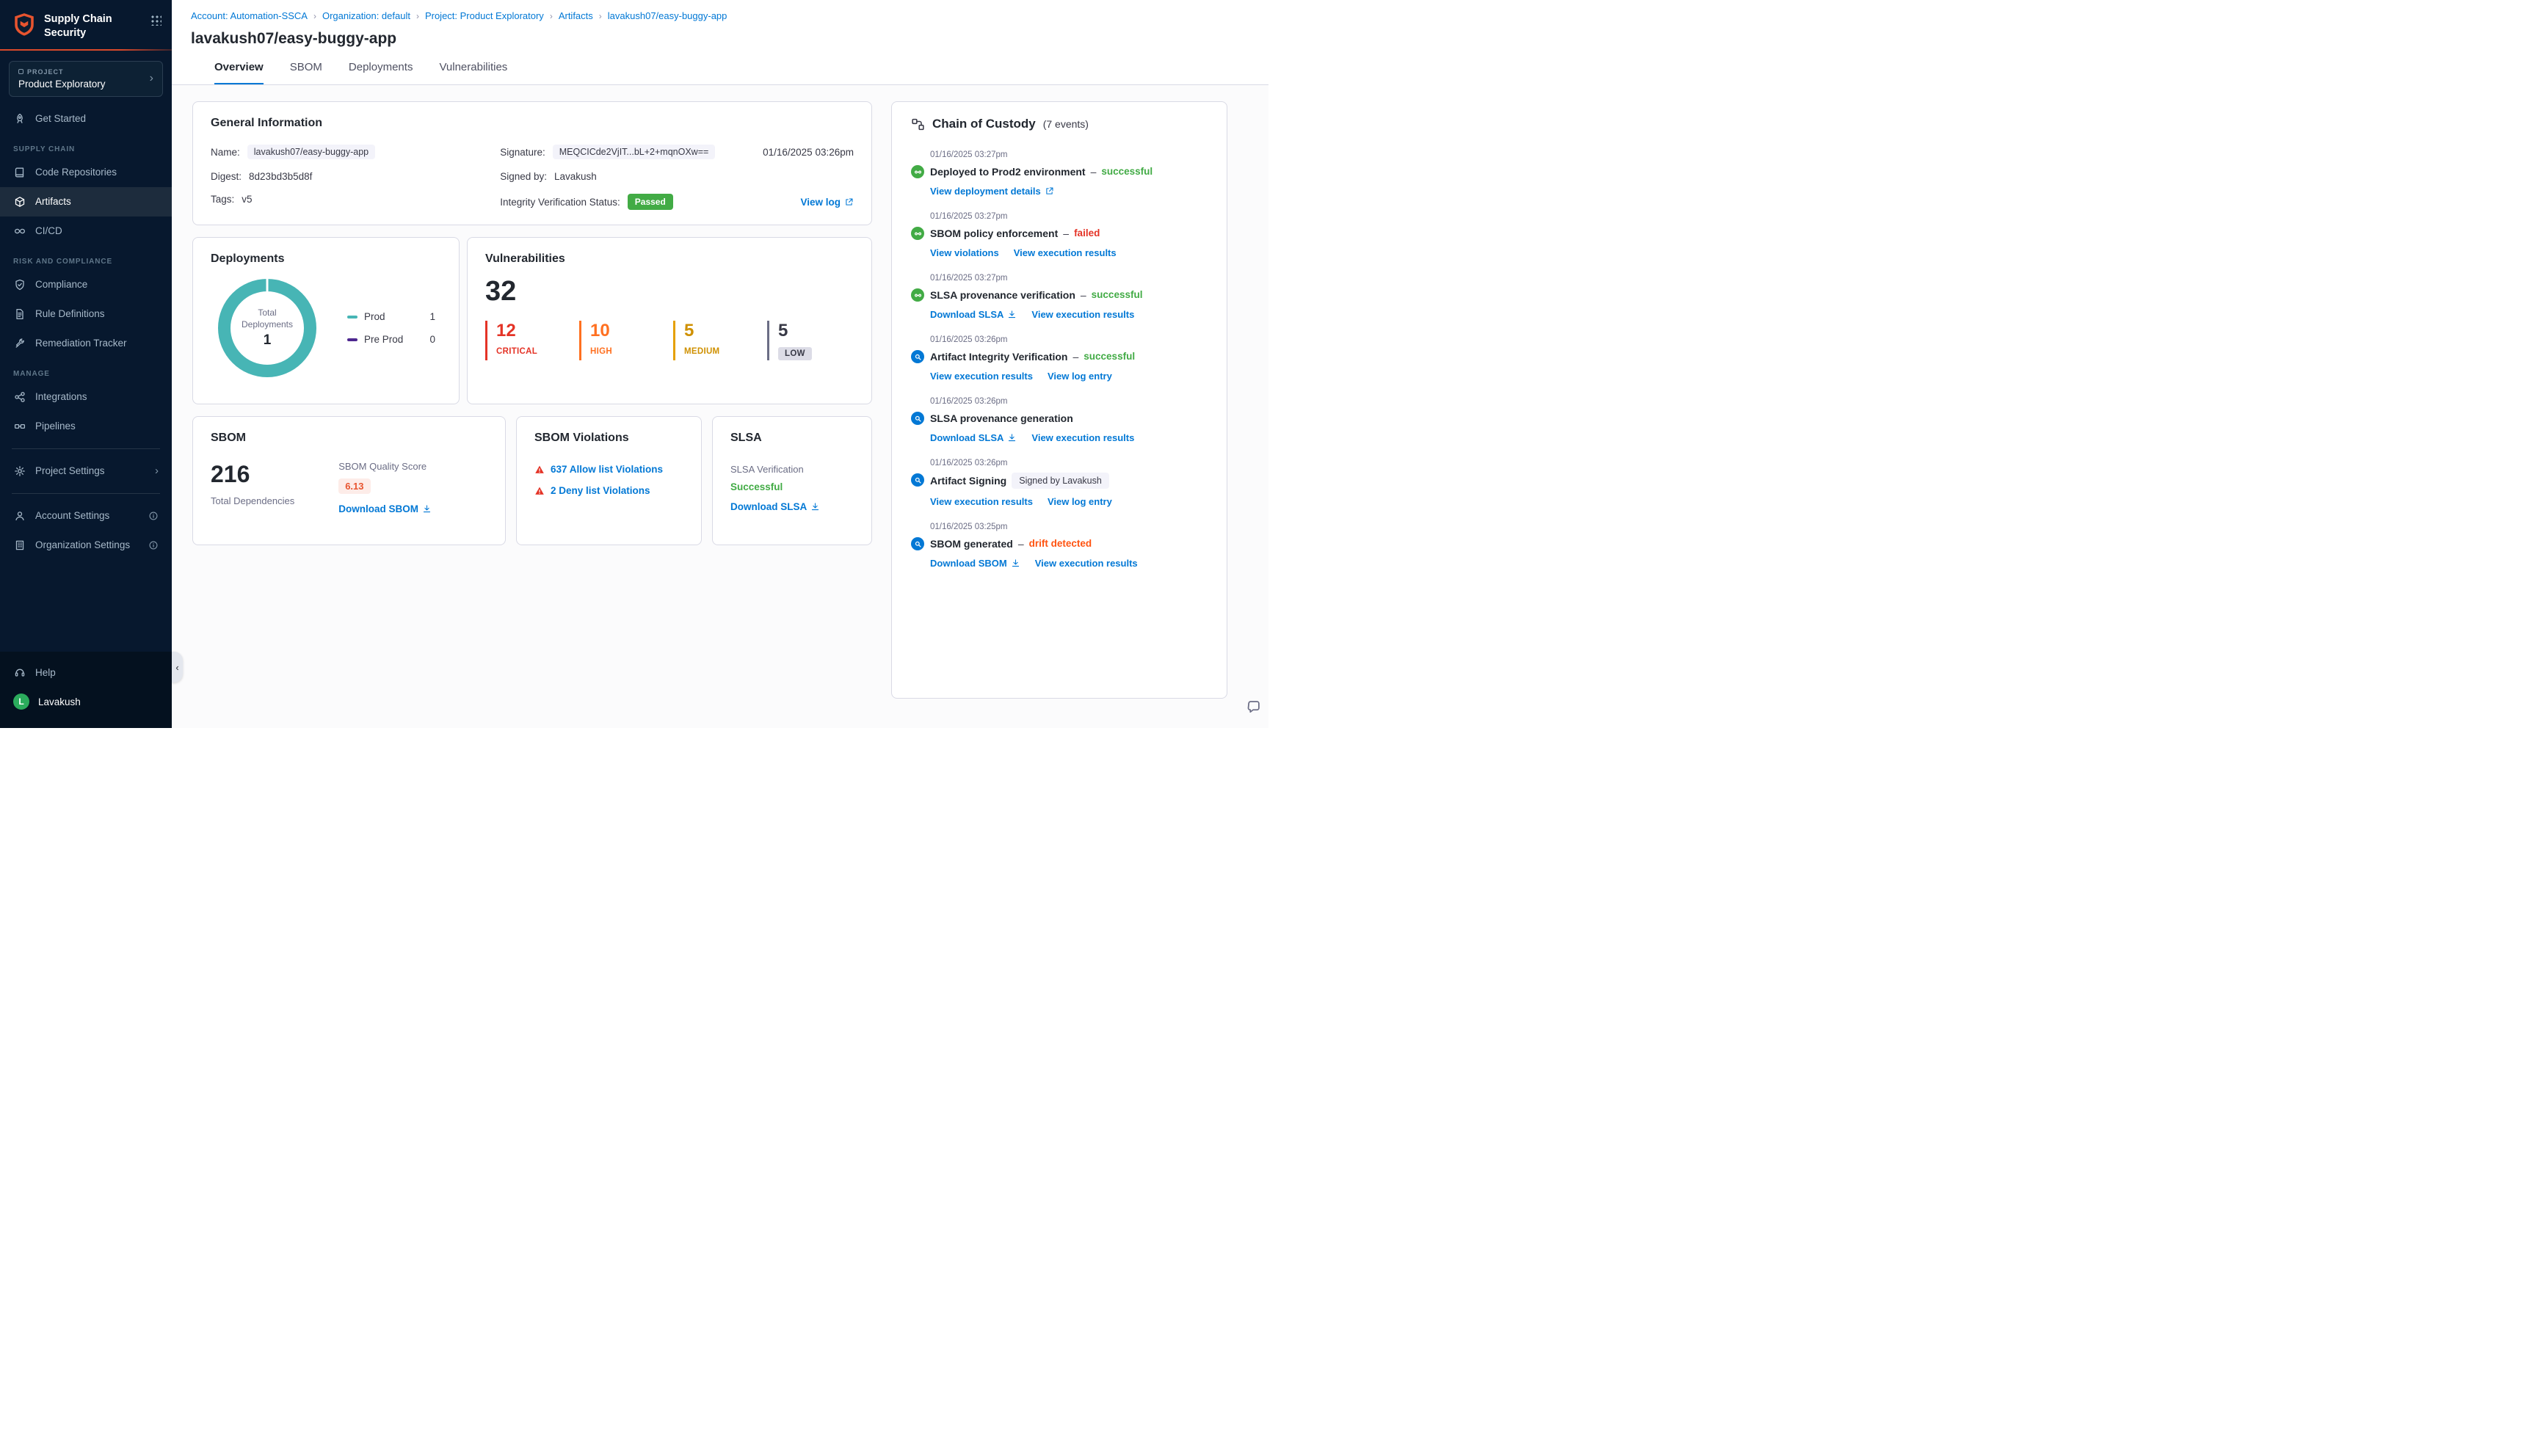 The height and width of the screenshot is (1456, 2537). Describe the element at coordinates (746, 438) in the screenshot. I see `card-title: SLSA` at that location.